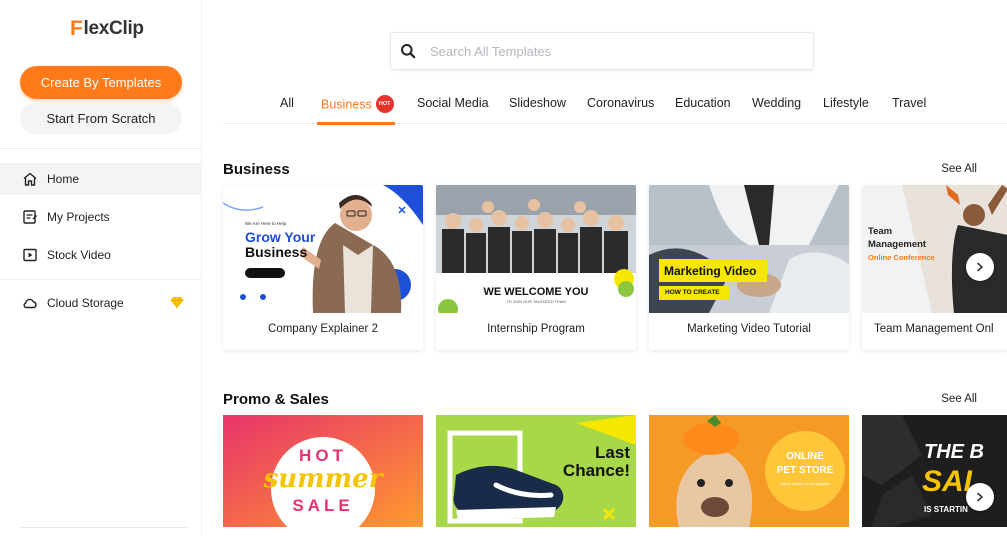 The width and height of the screenshot is (1007, 536). I want to click on create-by-templates-button: Create By Templates, so click(101, 82).